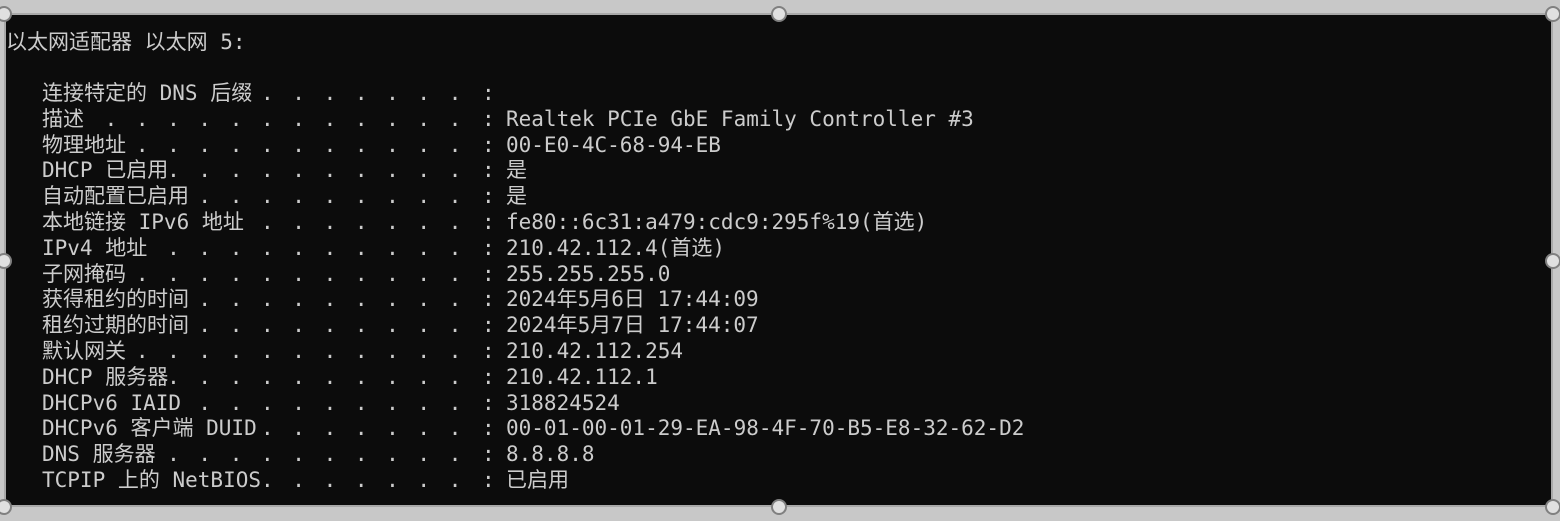 This screenshot has width=1560, height=521. What do you see at coordinates (116, 196) in the screenshot?
I see `row-label: 自动配置已启用` at bounding box center [116, 196].